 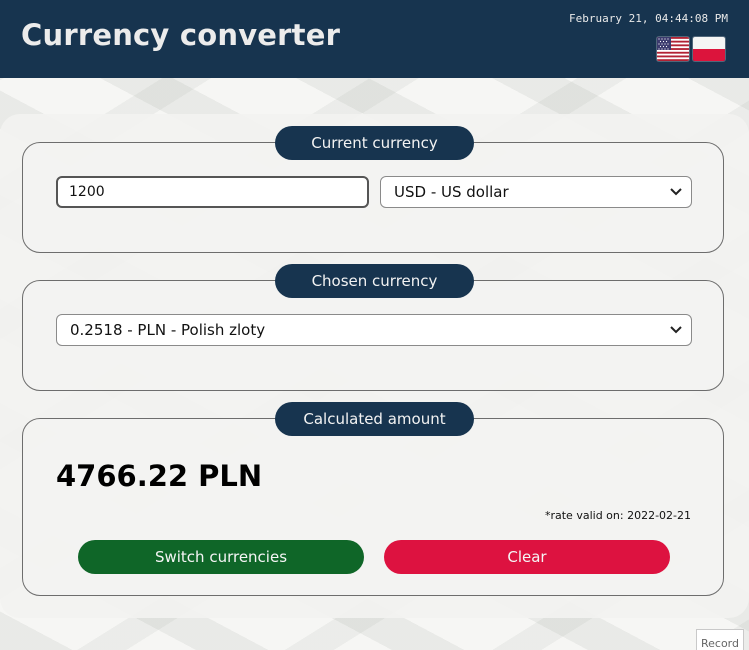 I want to click on chosen-currency-legend: Chosen currency, so click(x=374, y=281).